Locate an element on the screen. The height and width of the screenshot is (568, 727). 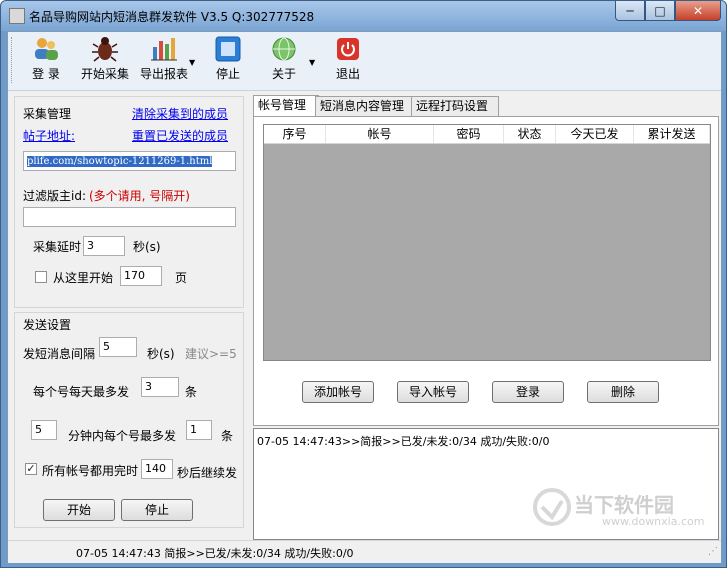
send-interval-label: 发短消息间隔 is located at coordinates (59, 354).